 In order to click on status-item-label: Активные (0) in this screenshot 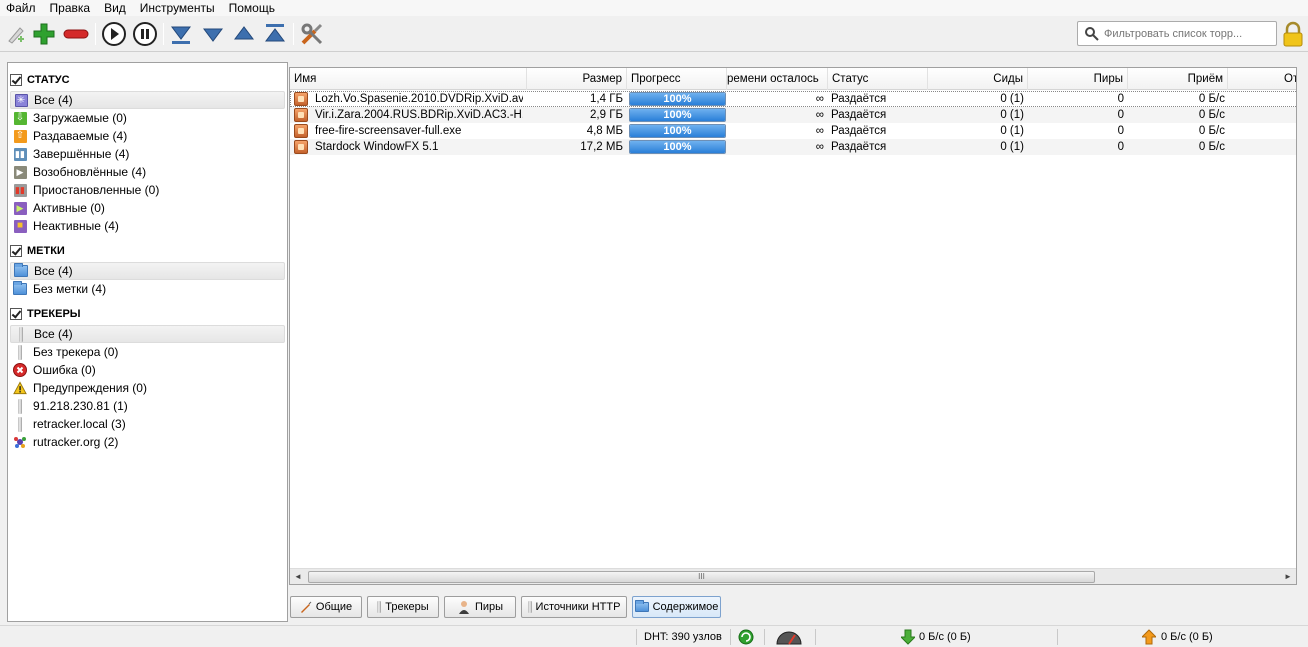, I will do `click(69, 208)`.